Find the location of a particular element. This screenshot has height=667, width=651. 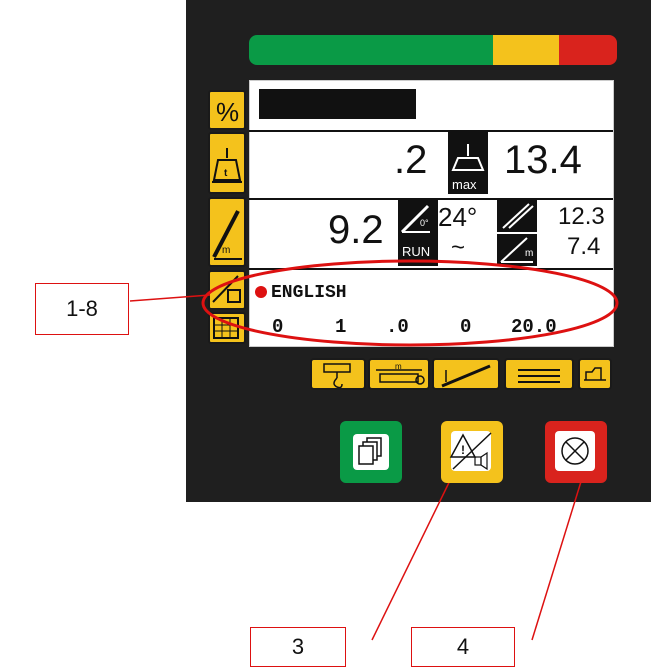

cancel-button is located at coordinates (576, 452).